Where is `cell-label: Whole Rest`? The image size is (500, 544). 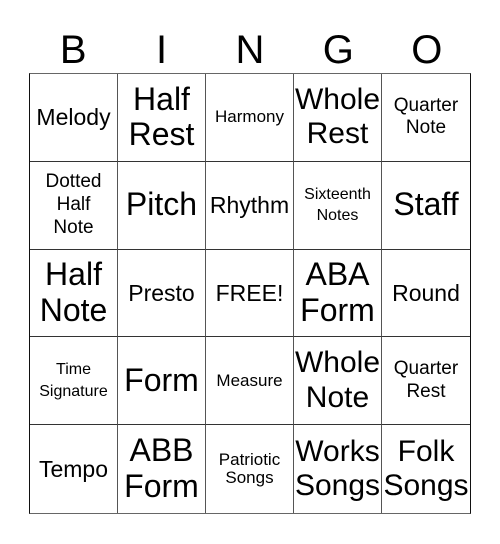 cell-label: Whole Rest is located at coordinates (337, 116).